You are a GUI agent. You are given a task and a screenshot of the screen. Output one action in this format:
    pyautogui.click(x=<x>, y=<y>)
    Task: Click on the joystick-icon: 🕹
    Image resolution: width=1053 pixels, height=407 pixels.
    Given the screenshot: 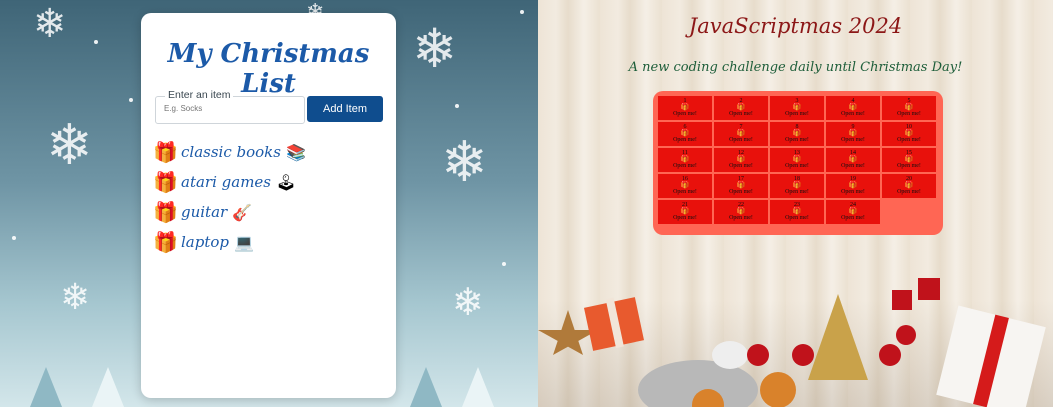 What is the action you would take?
    pyautogui.click(x=286, y=182)
    